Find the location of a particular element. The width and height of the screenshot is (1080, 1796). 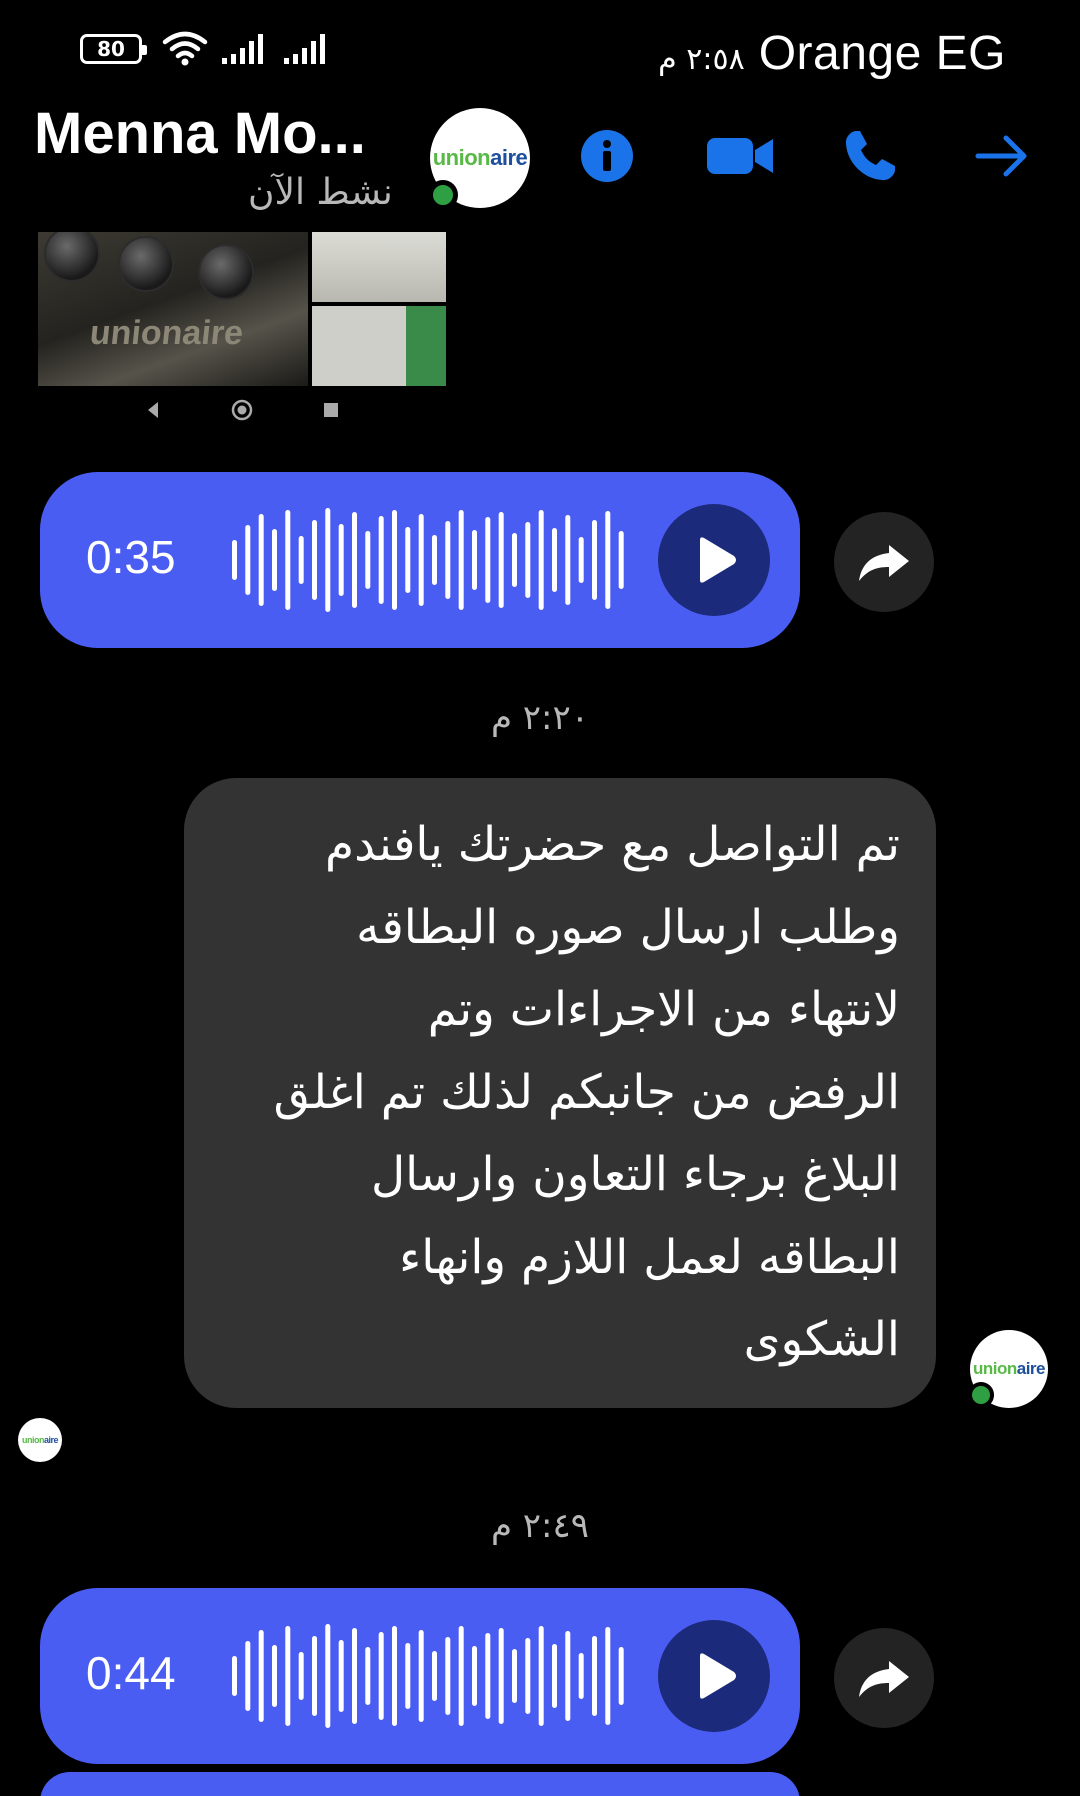

battery-level: 80 is located at coordinates (111, 49).